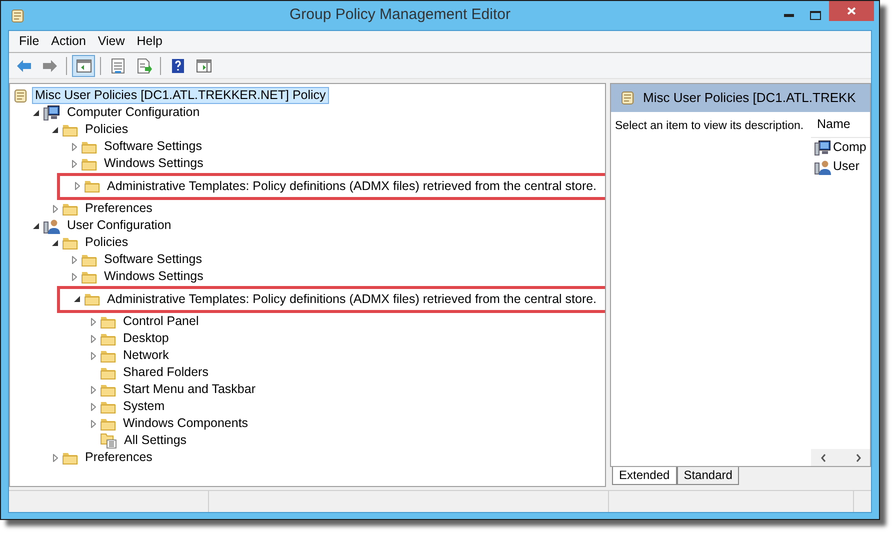 The width and height of the screenshot is (895, 536). What do you see at coordinates (178, 66) in the screenshot?
I see `help-icon` at bounding box center [178, 66].